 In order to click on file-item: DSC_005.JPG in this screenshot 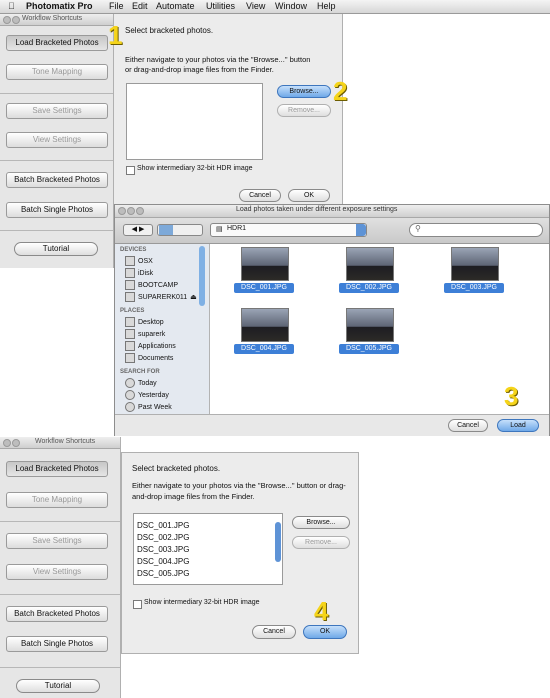, I will do `click(369, 331)`.